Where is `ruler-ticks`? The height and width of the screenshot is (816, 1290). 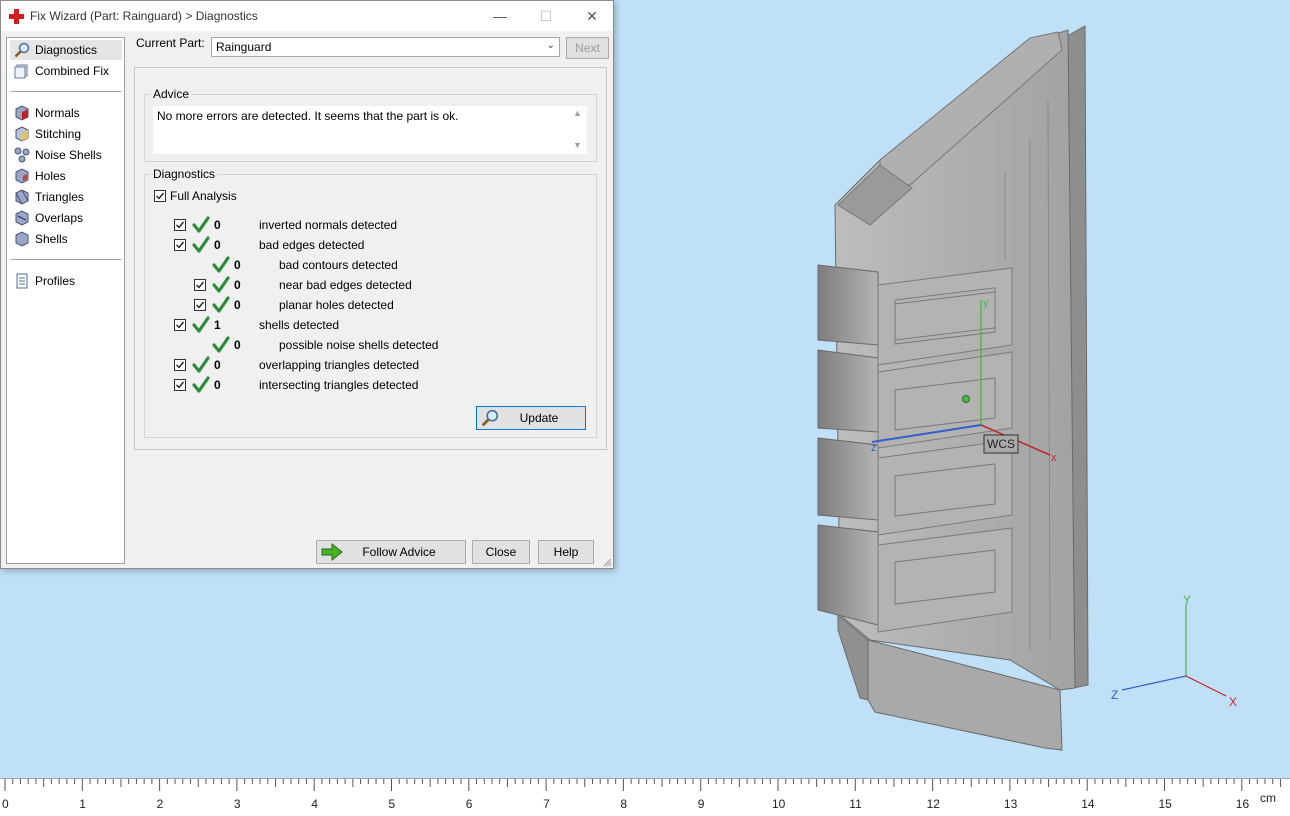 ruler-ticks is located at coordinates (642, 785).